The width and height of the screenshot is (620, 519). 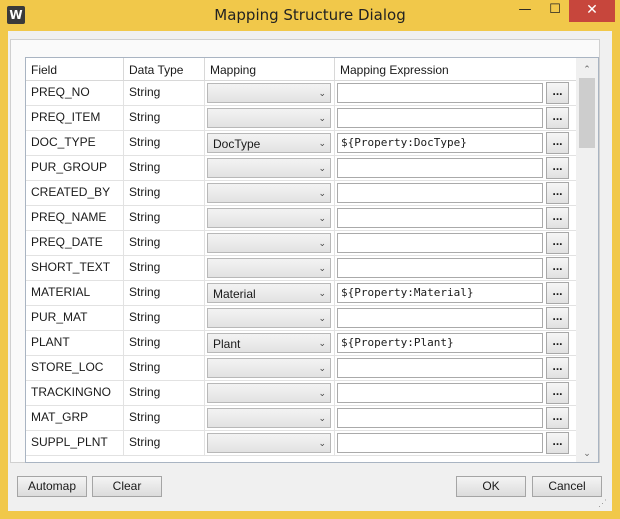 I want to click on mapping-dropdown: DocType ⌄, so click(x=269, y=143).